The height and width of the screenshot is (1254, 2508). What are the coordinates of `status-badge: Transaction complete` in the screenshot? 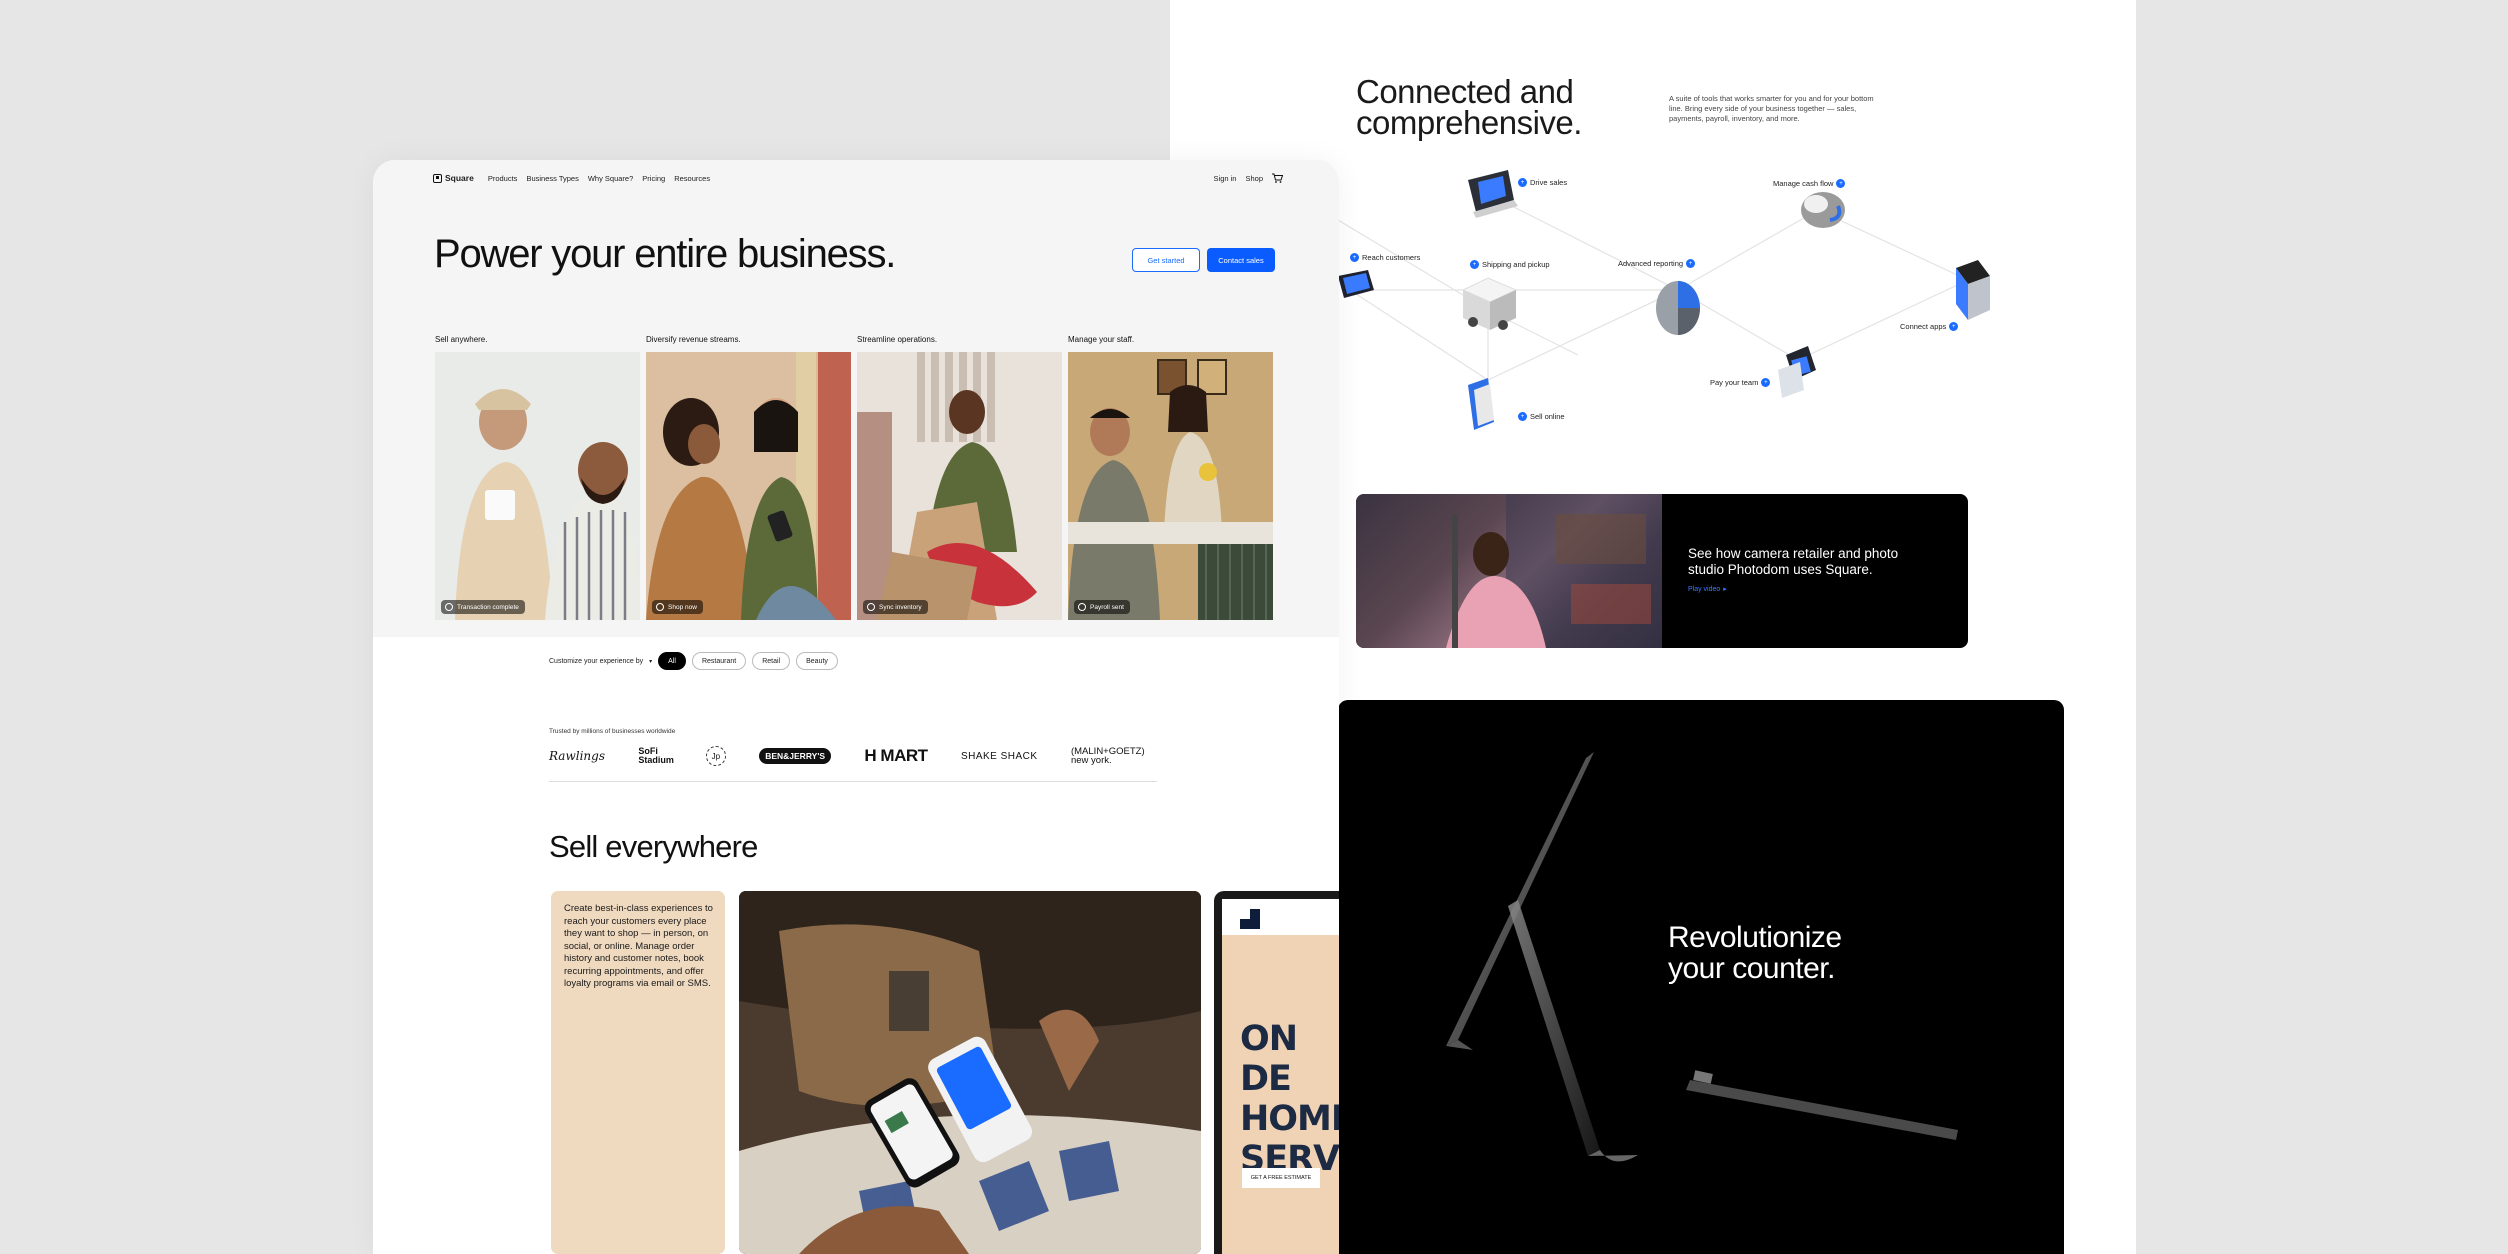 It's located at (483, 607).